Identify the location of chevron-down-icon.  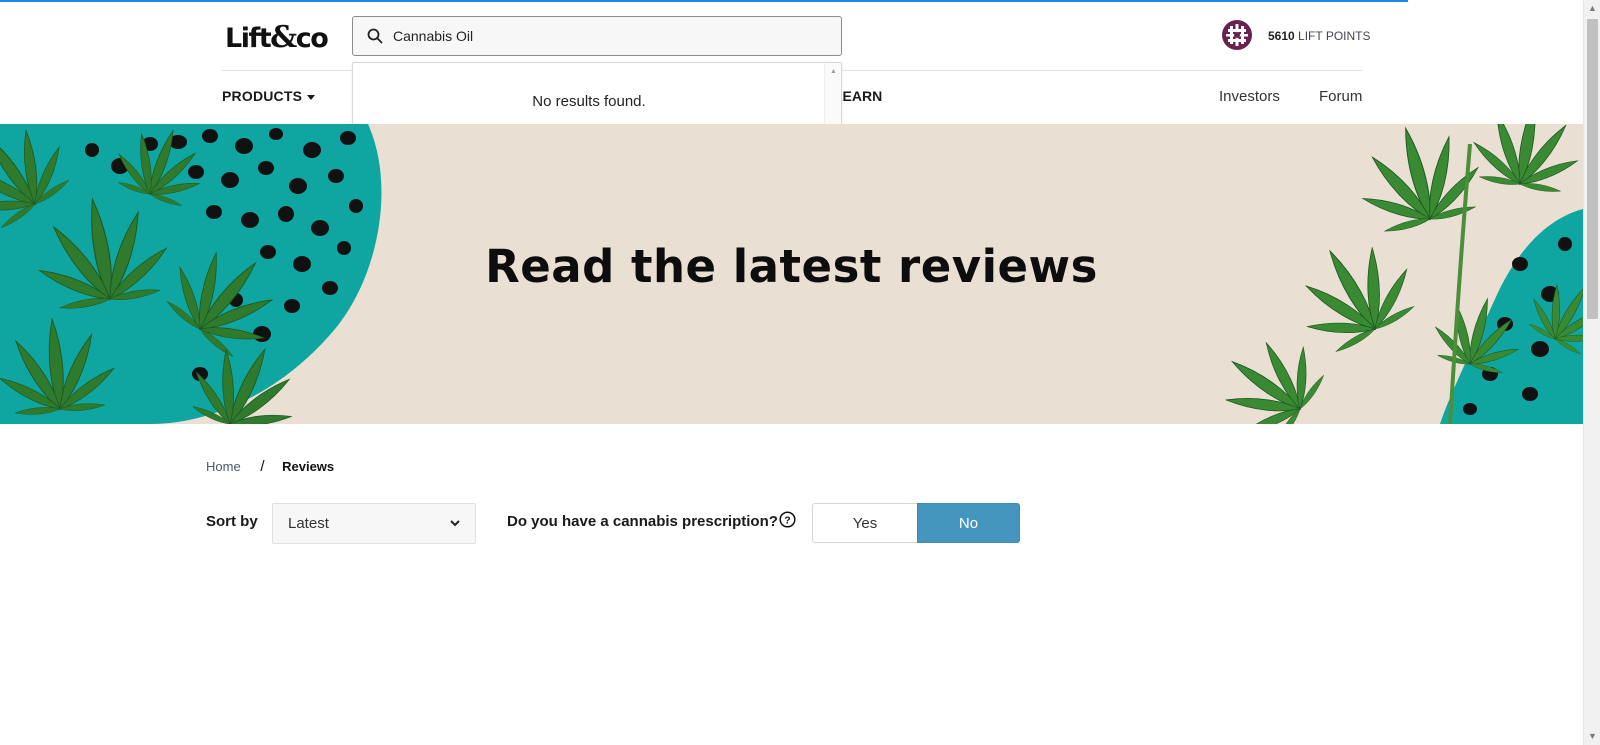
(455, 523).